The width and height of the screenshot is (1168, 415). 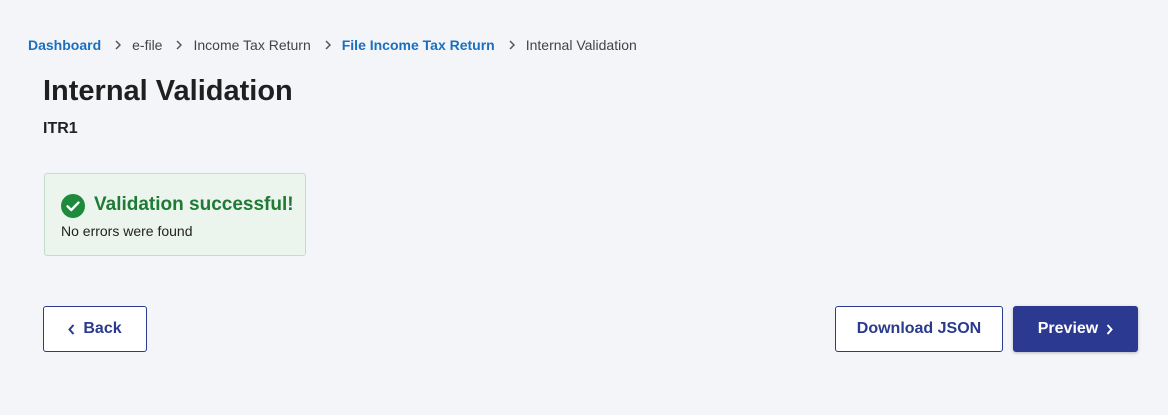 What do you see at coordinates (147, 45) in the screenshot?
I see `breadcrumb-efile: e-file` at bounding box center [147, 45].